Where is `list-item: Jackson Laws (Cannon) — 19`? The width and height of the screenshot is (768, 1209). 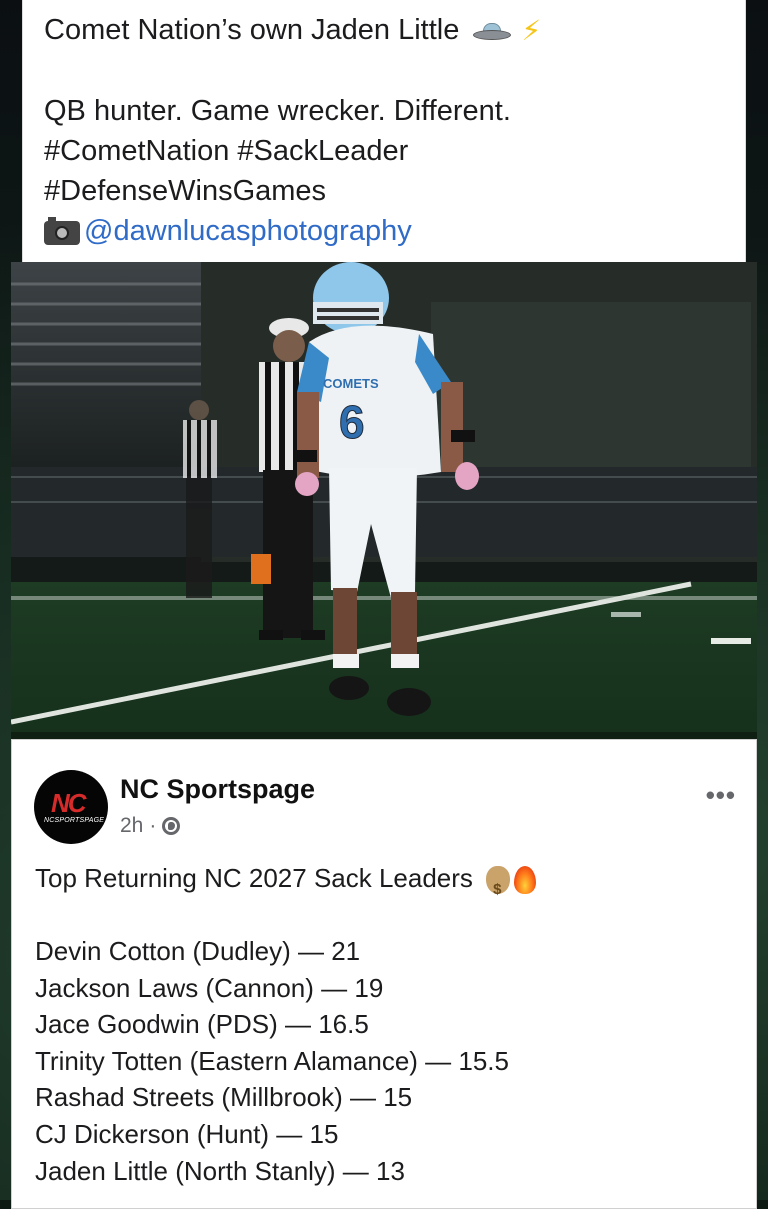
list-item: Jackson Laws (Cannon) — 19 is located at coordinates (209, 987).